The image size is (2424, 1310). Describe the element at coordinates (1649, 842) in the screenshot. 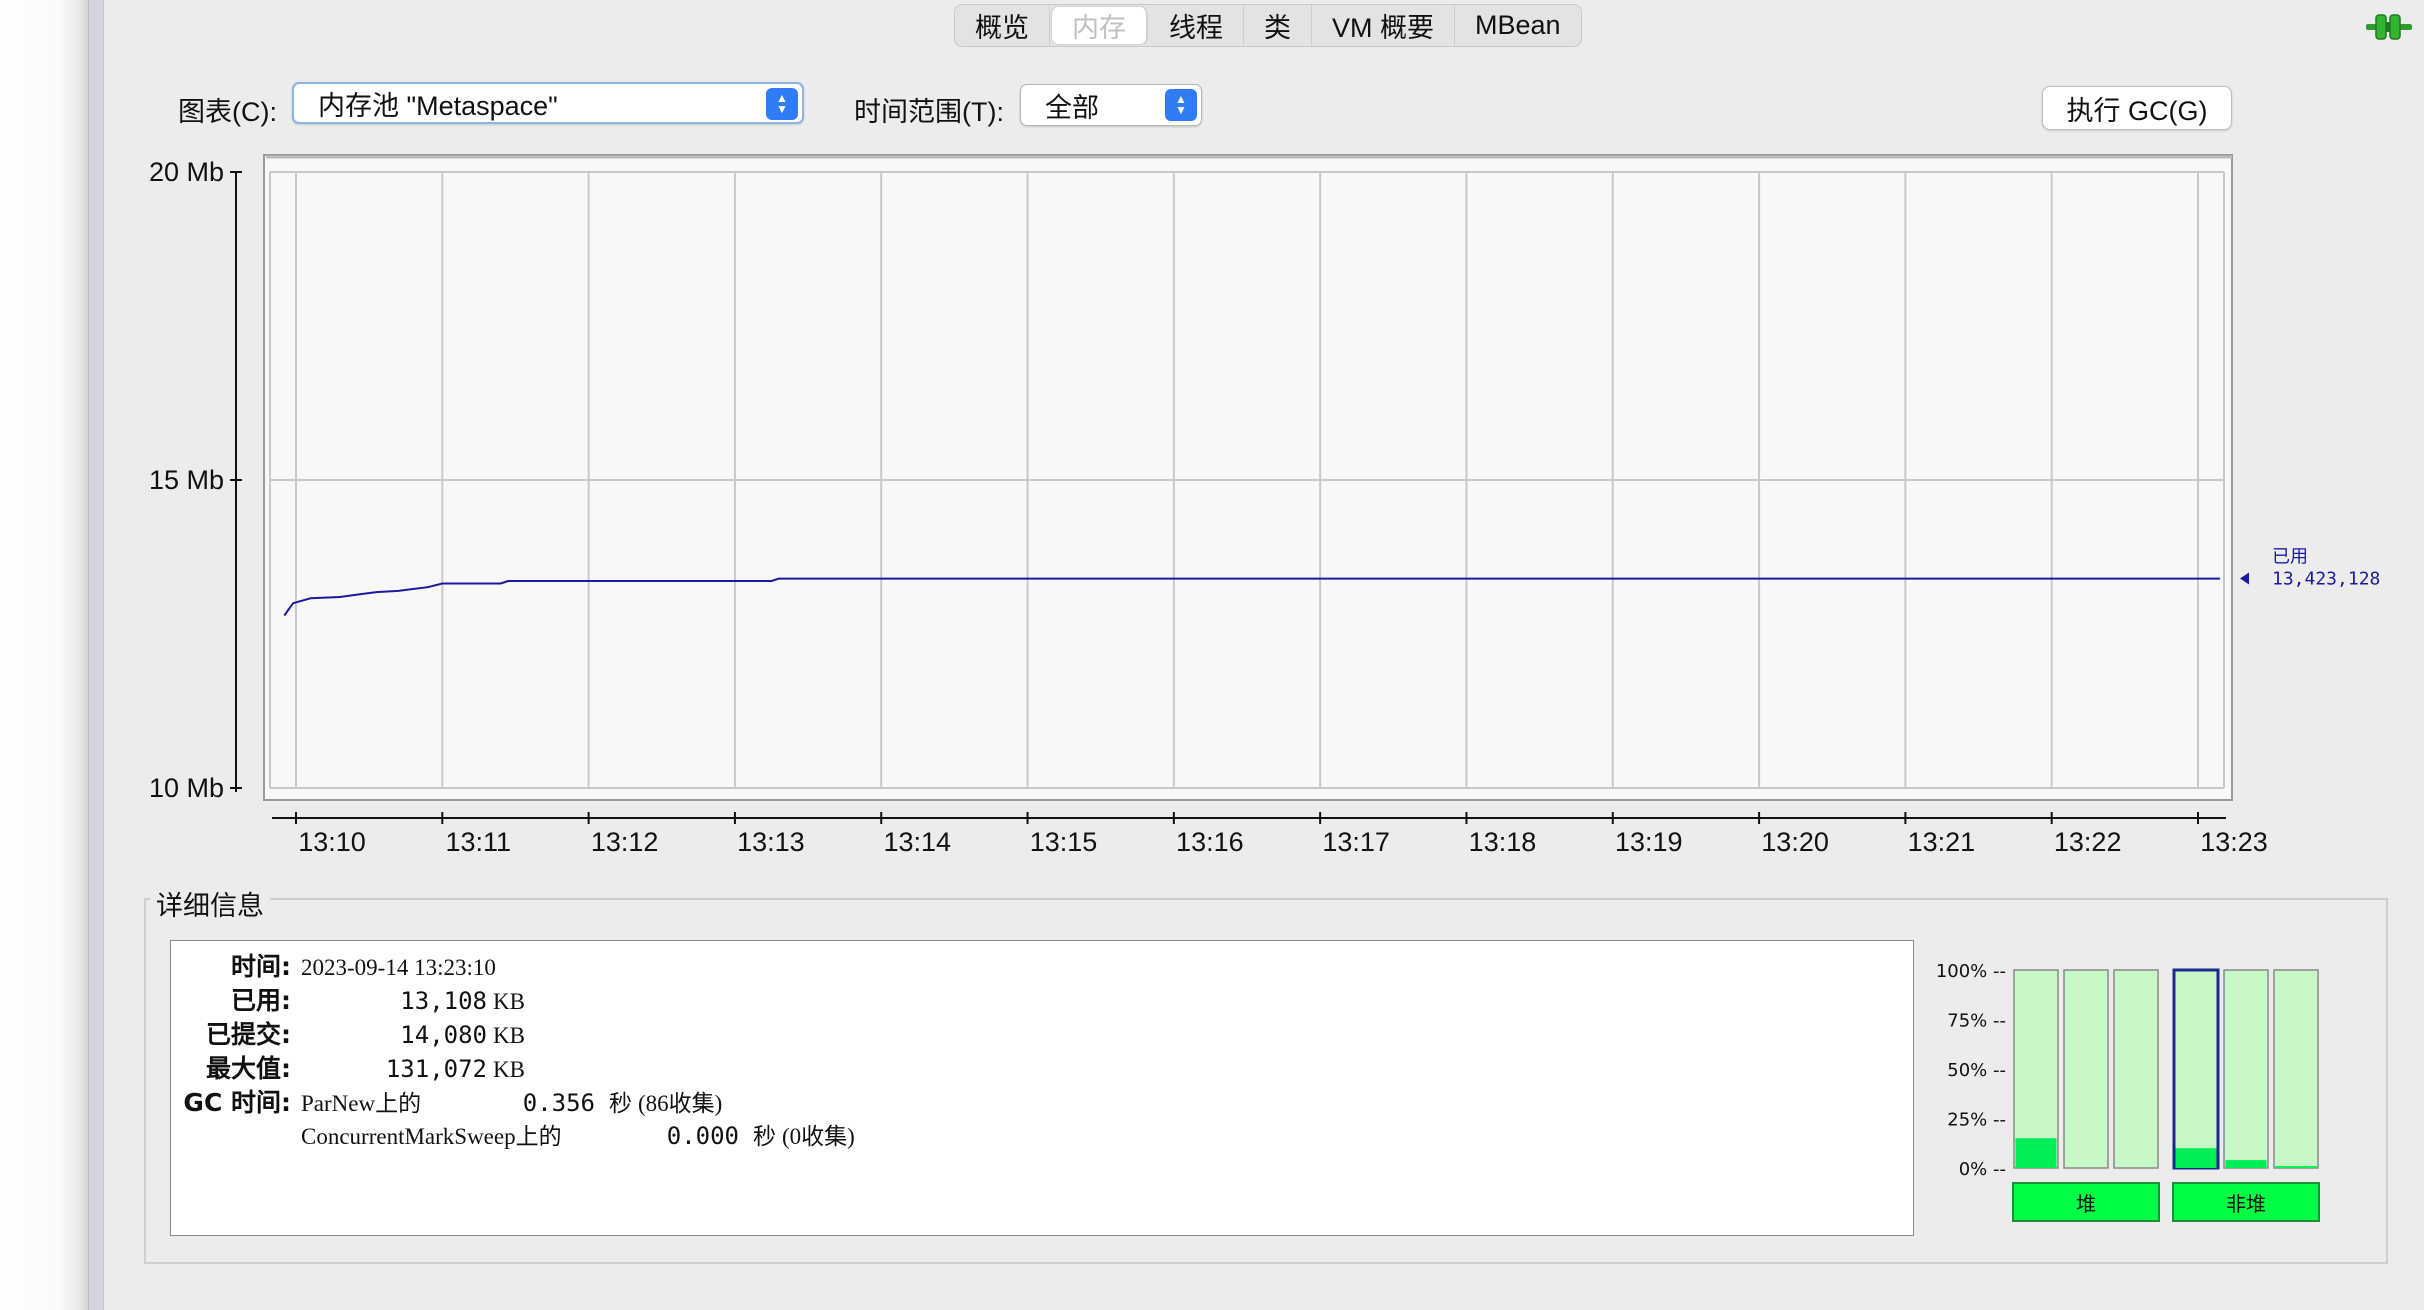

I see `x-tick-label: 13:19` at that location.